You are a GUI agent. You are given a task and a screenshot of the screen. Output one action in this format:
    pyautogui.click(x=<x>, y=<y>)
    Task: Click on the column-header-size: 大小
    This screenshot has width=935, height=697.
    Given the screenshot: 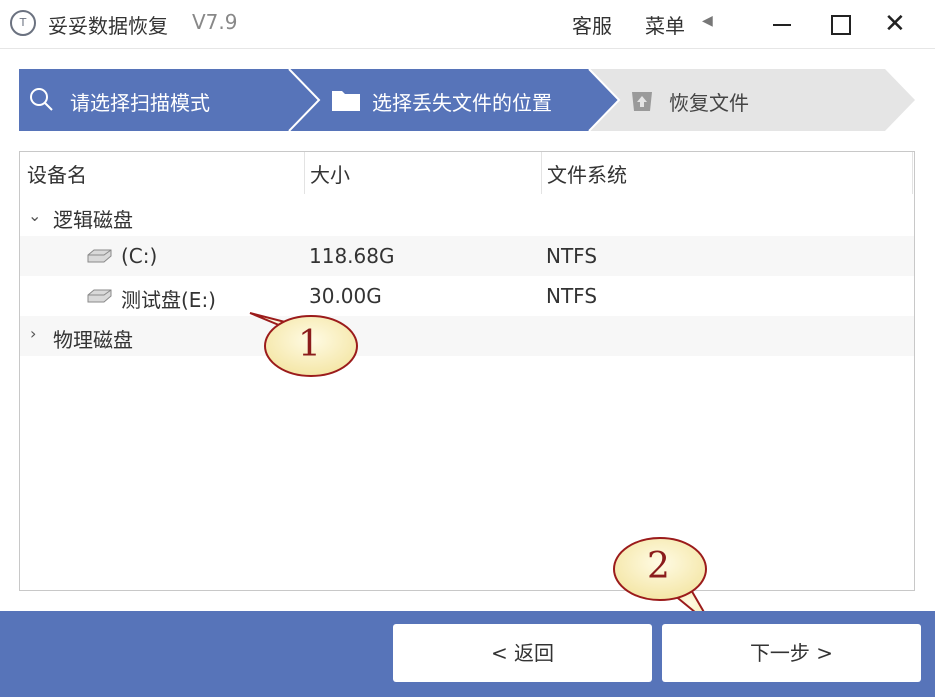 What is the action you would take?
    pyautogui.click(x=330, y=173)
    